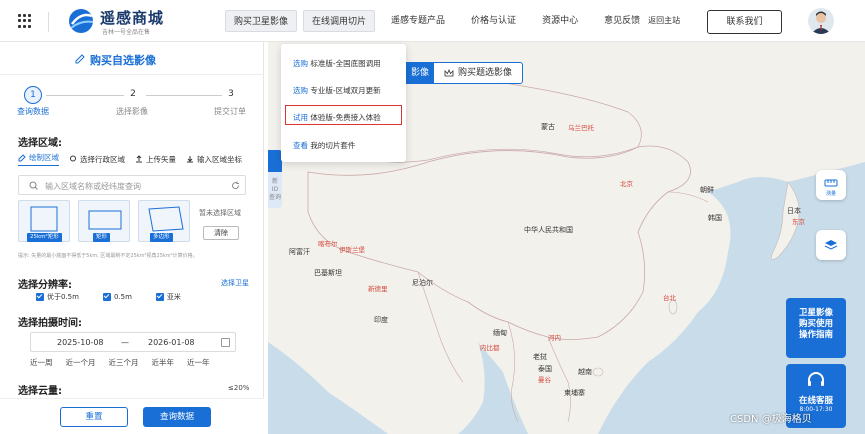 Image resolution: width=865 pixels, height=434 pixels. Describe the element at coordinates (126, 32) in the screenshot. I see `brand-slogan: 吉林一号全品在售` at that location.